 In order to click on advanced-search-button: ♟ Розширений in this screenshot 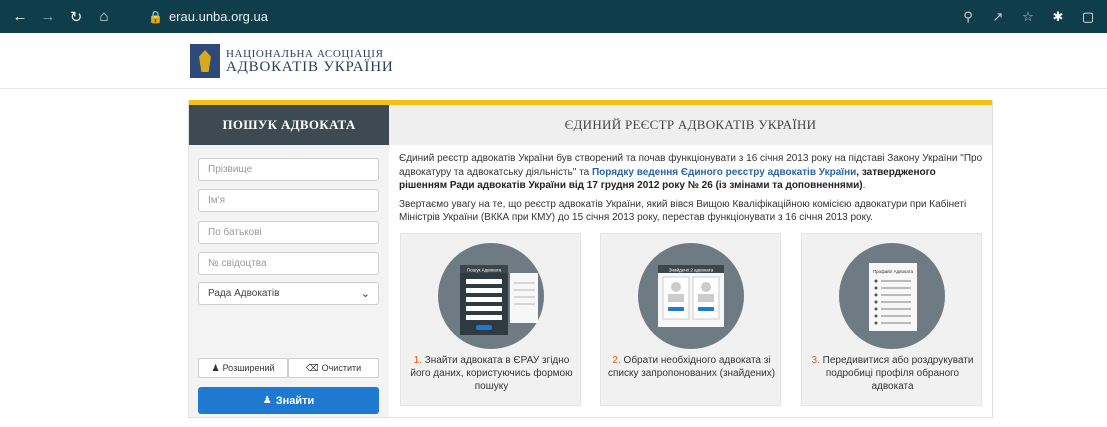, I will do `click(243, 368)`.